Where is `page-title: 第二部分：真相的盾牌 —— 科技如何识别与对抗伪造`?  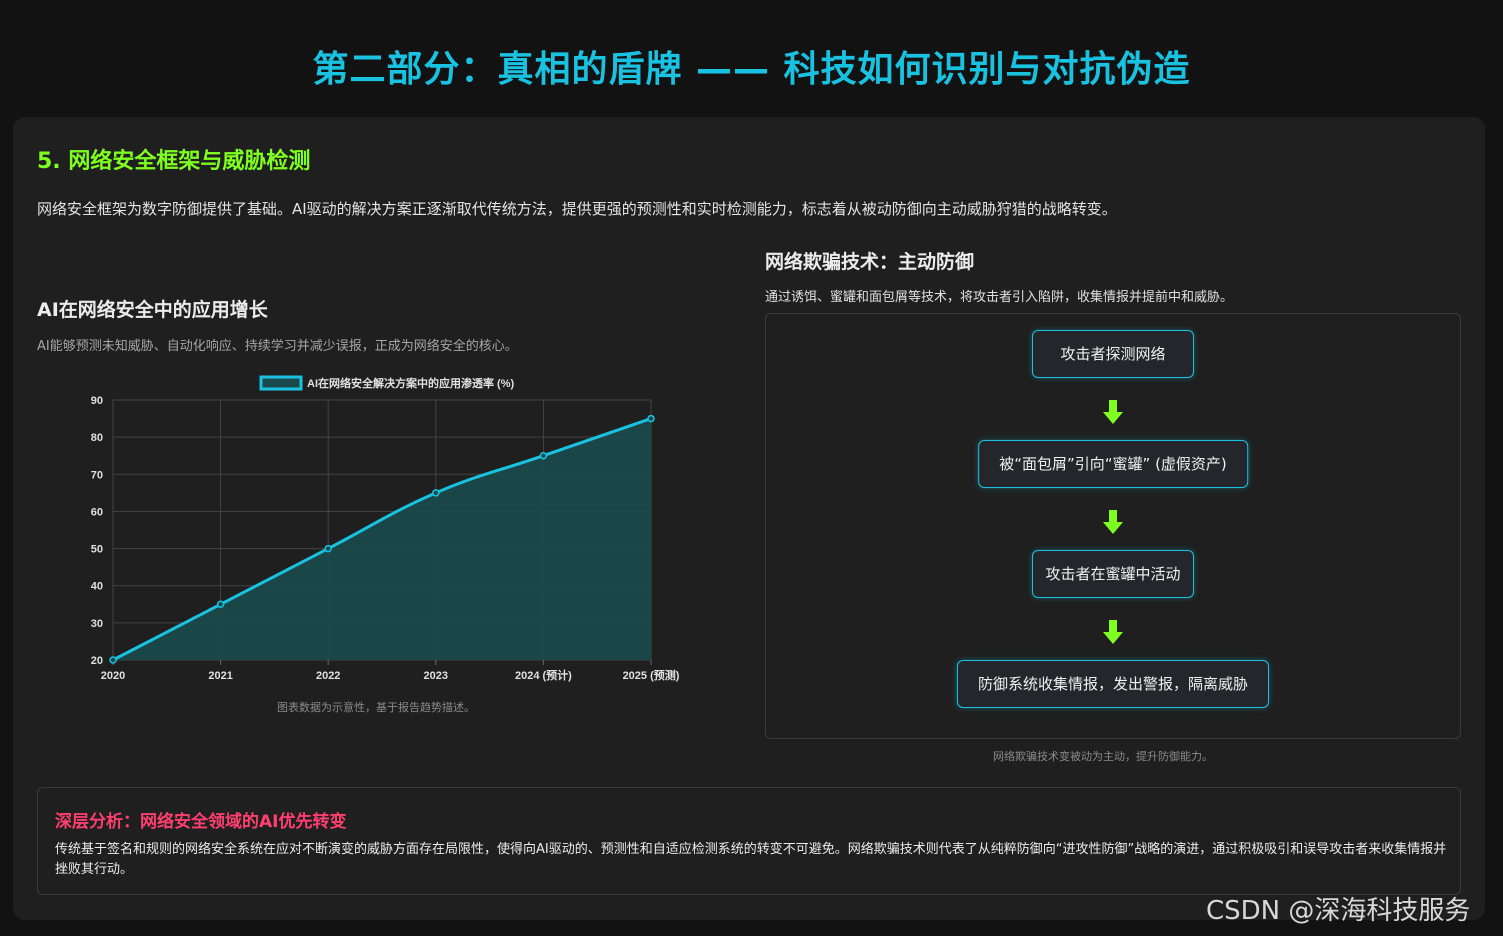 page-title: 第二部分：真相的盾牌 —— 科技如何识别与对抗伪造 is located at coordinates (751, 69).